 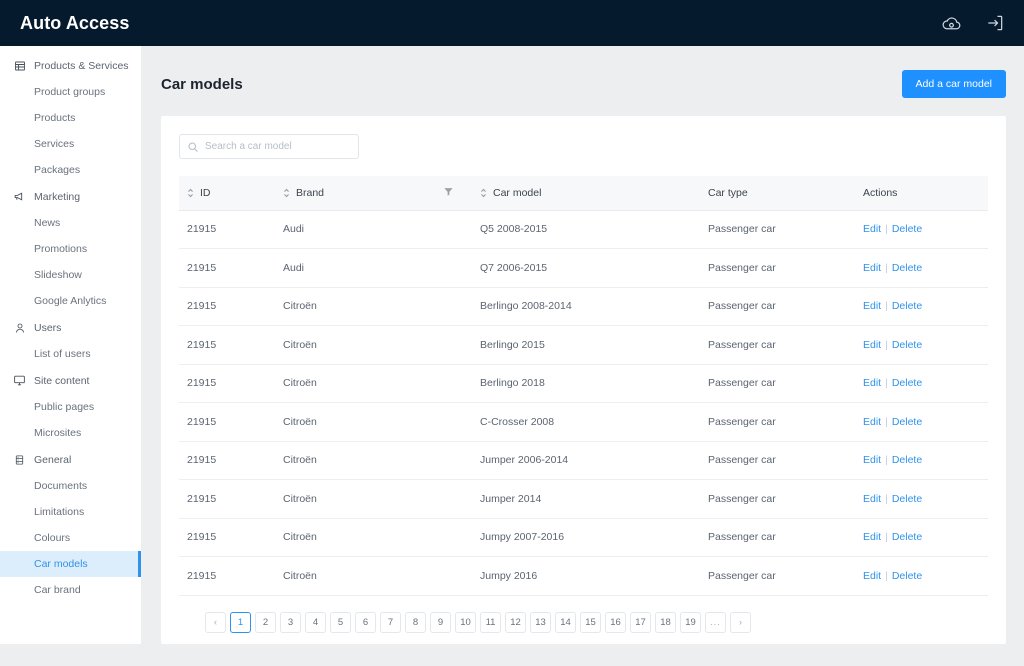 What do you see at coordinates (70, 249) in the screenshot?
I see `sidebar-item-promotions: Promotions` at bounding box center [70, 249].